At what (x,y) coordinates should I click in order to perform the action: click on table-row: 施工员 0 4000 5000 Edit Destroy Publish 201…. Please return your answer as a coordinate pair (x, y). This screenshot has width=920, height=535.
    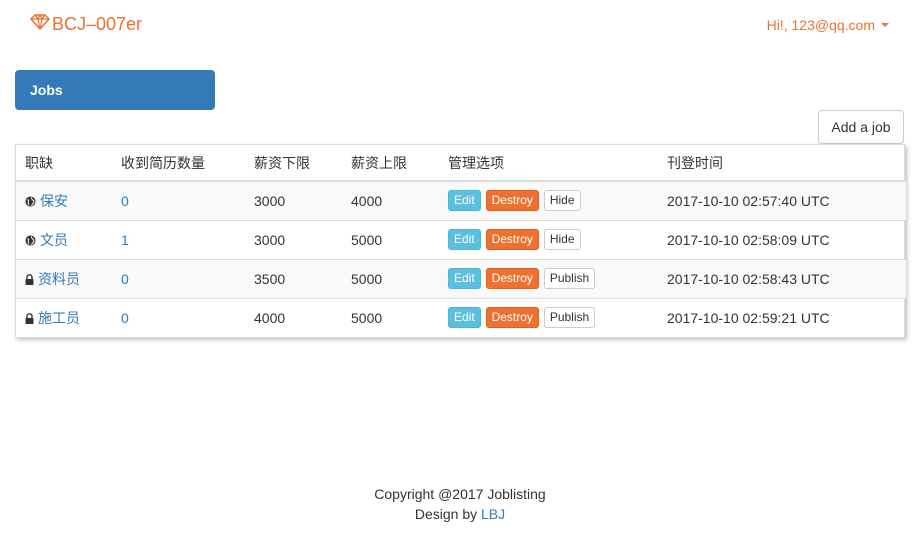
    Looking at the image, I should click on (461, 317).